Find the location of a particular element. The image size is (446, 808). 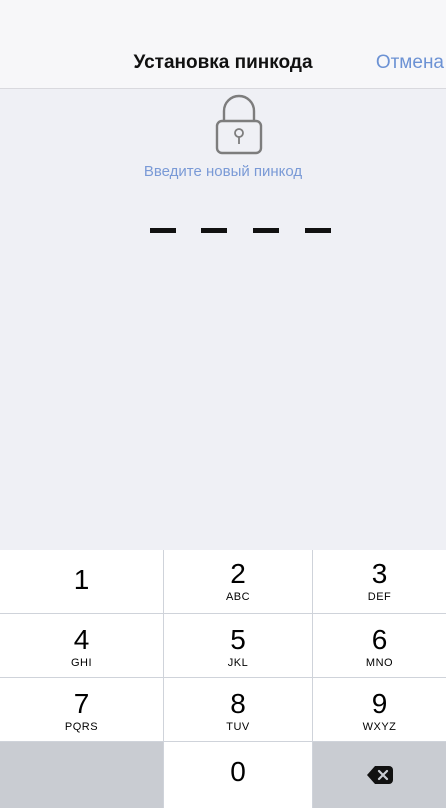

key-2: 2 ABC is located at coordinates (238, 581).